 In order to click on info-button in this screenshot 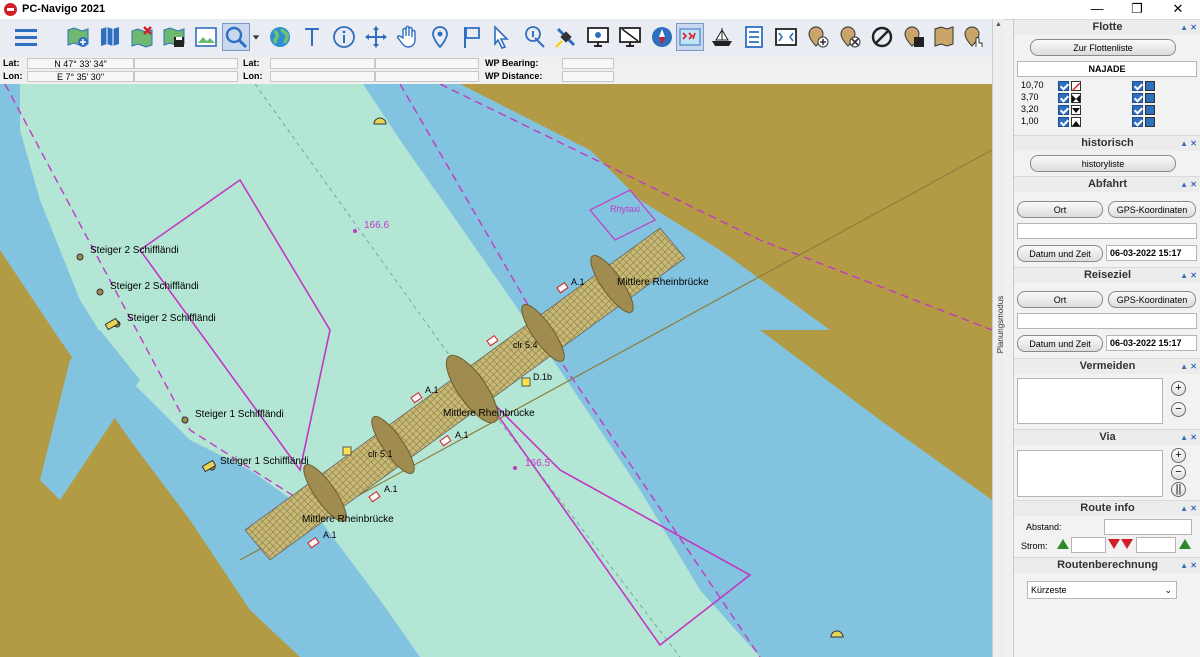, I will do `click(344, 37)`.